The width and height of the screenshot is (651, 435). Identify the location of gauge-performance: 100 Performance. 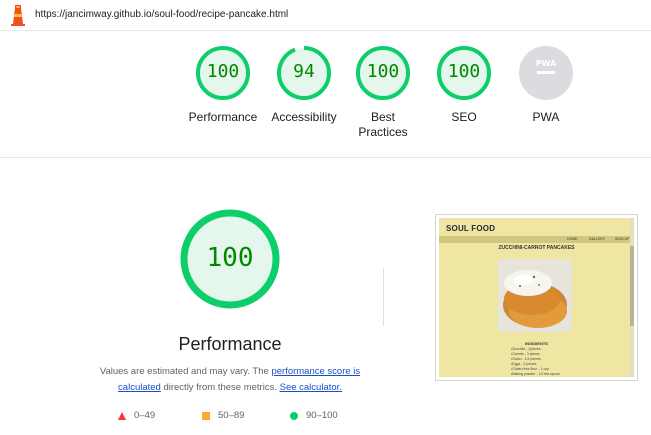
(223, 84).